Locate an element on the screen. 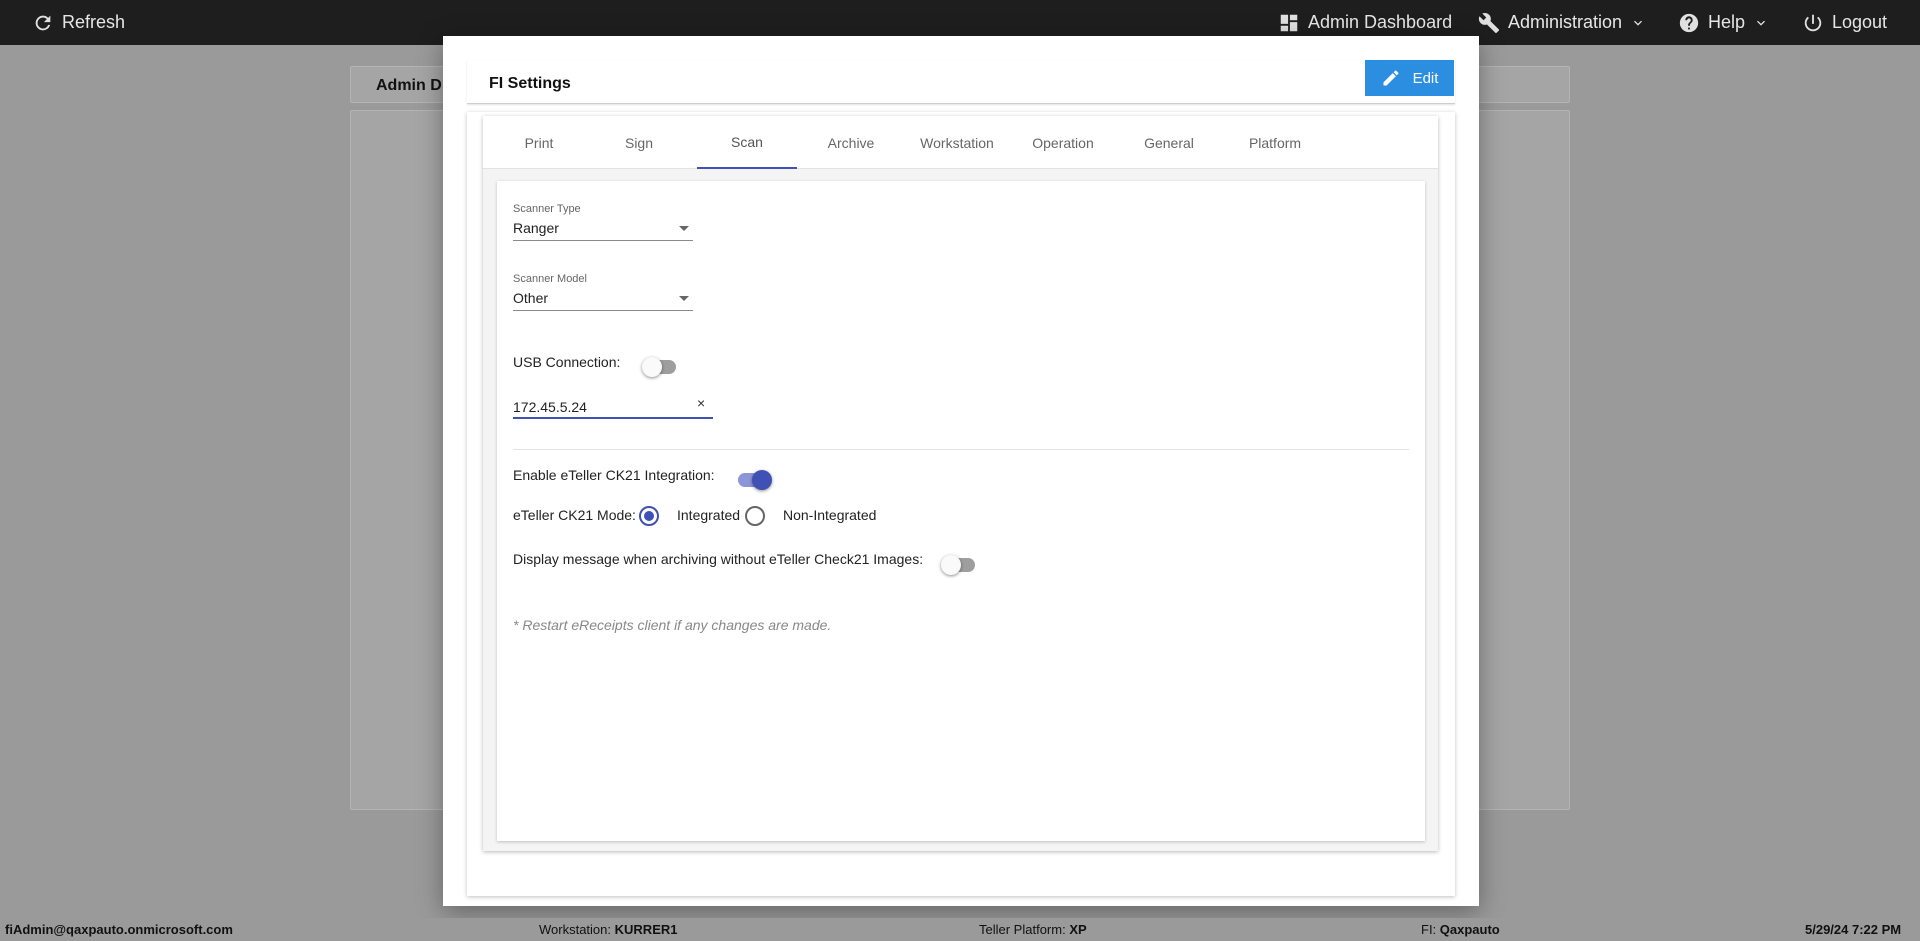 The width and height of the screenshot is (1920, 941). help-menu: Help is located at coordinates (1723, 22).